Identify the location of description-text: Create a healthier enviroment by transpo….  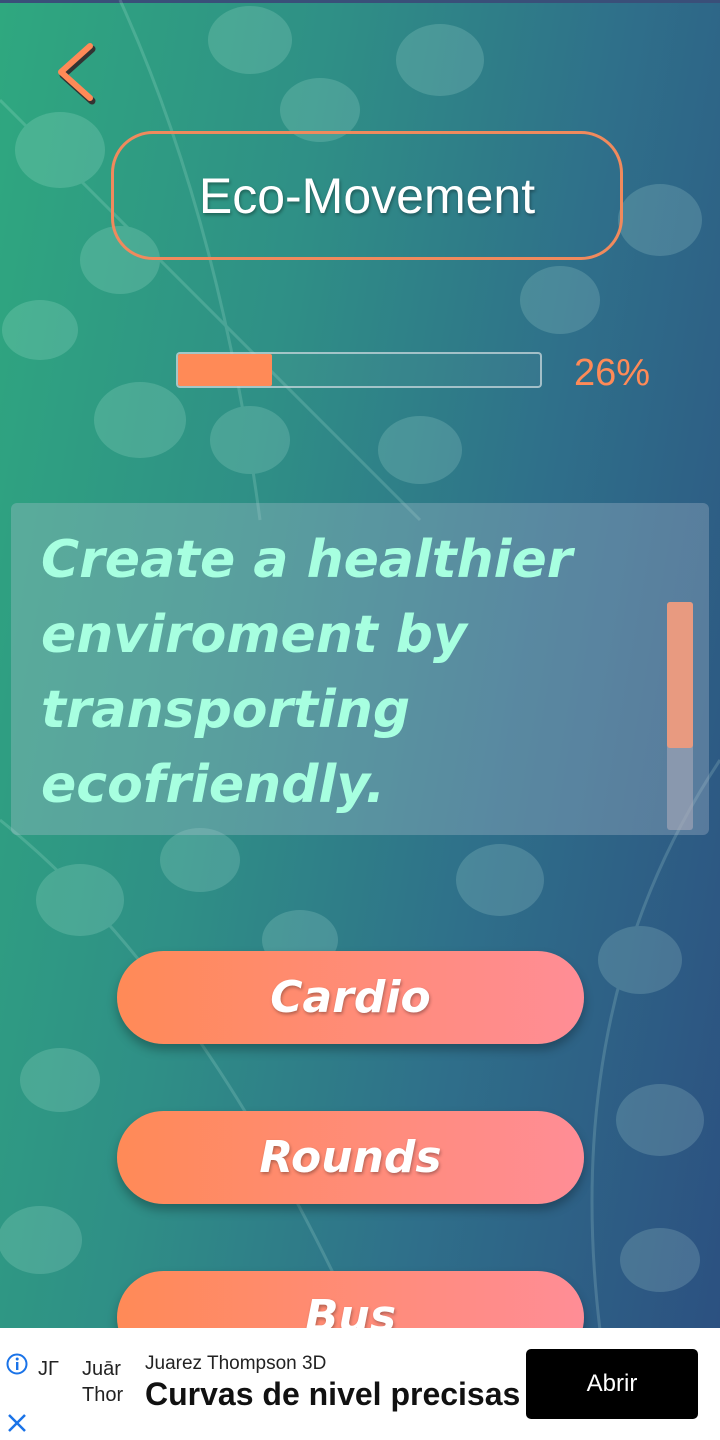
(307, 672).